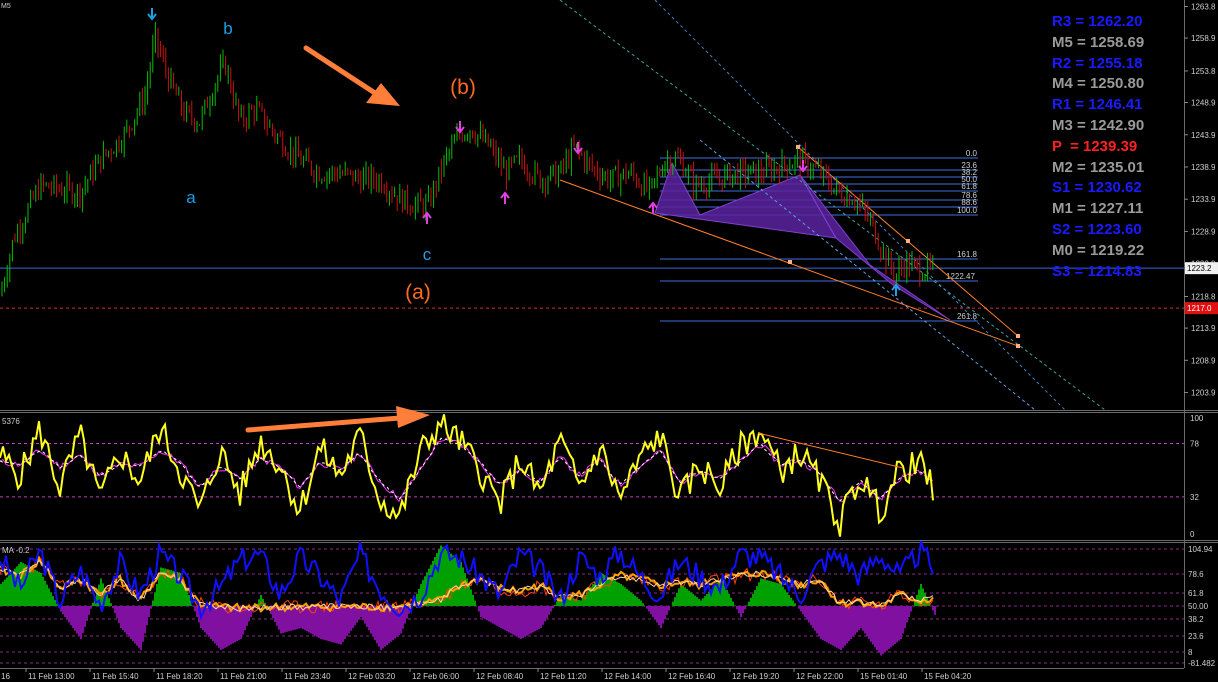 Image resolution: width=1218 pixels, height=682 pixels. What do you see at coordinates (960, 276) in the screenshot?
I see `fibo-price-label: 1222.47` at bounding box center [960, 276].